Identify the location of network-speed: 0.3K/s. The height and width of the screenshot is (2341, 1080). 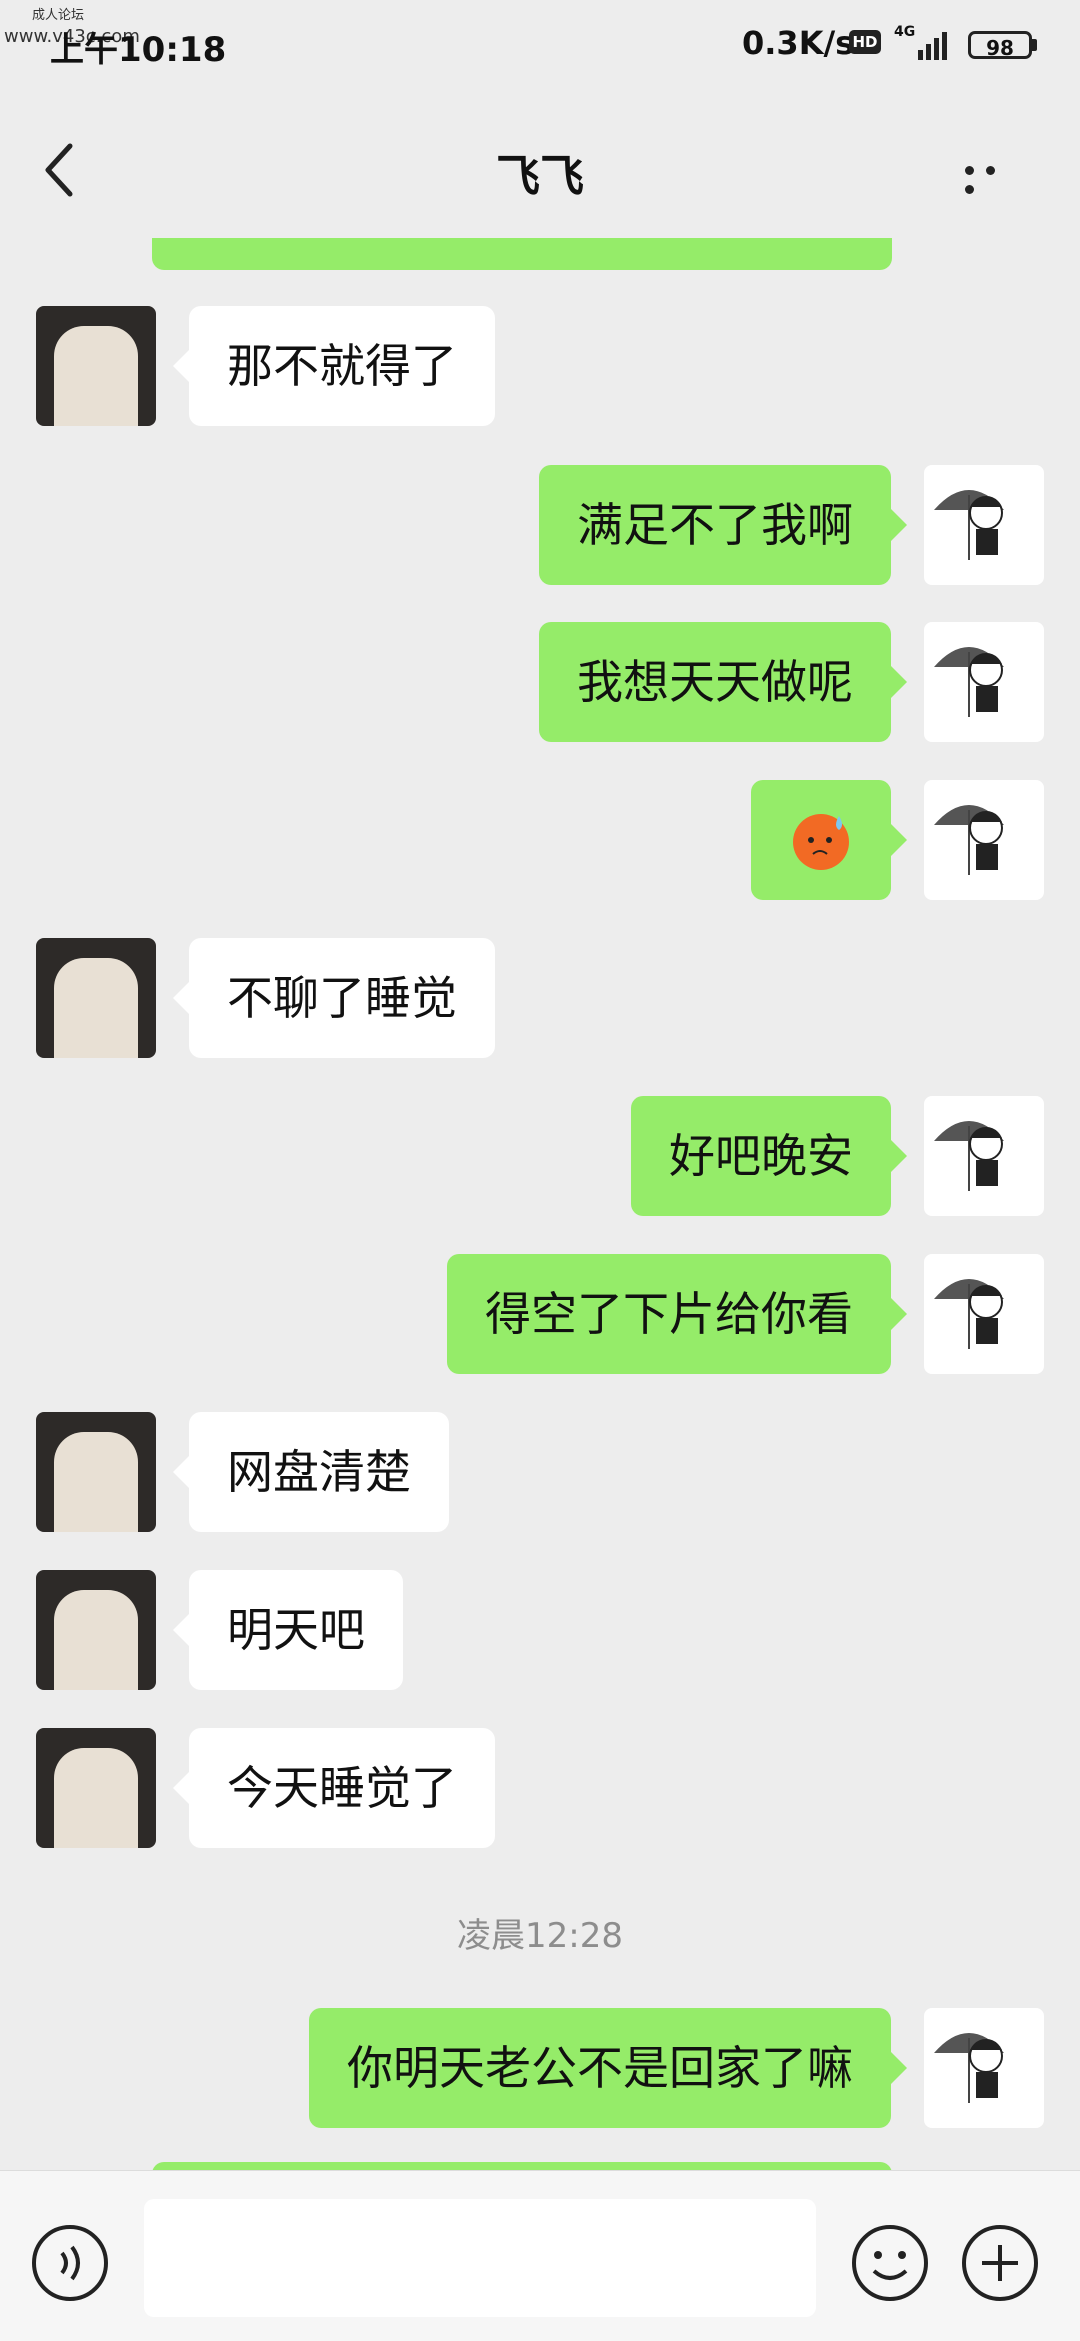
(798, 43).